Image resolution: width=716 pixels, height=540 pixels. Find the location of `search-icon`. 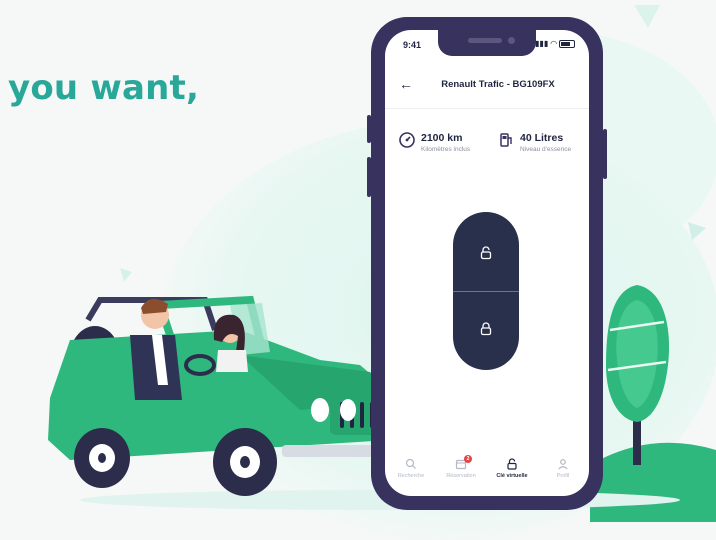

search-icon is located at coordinates (410, 463).